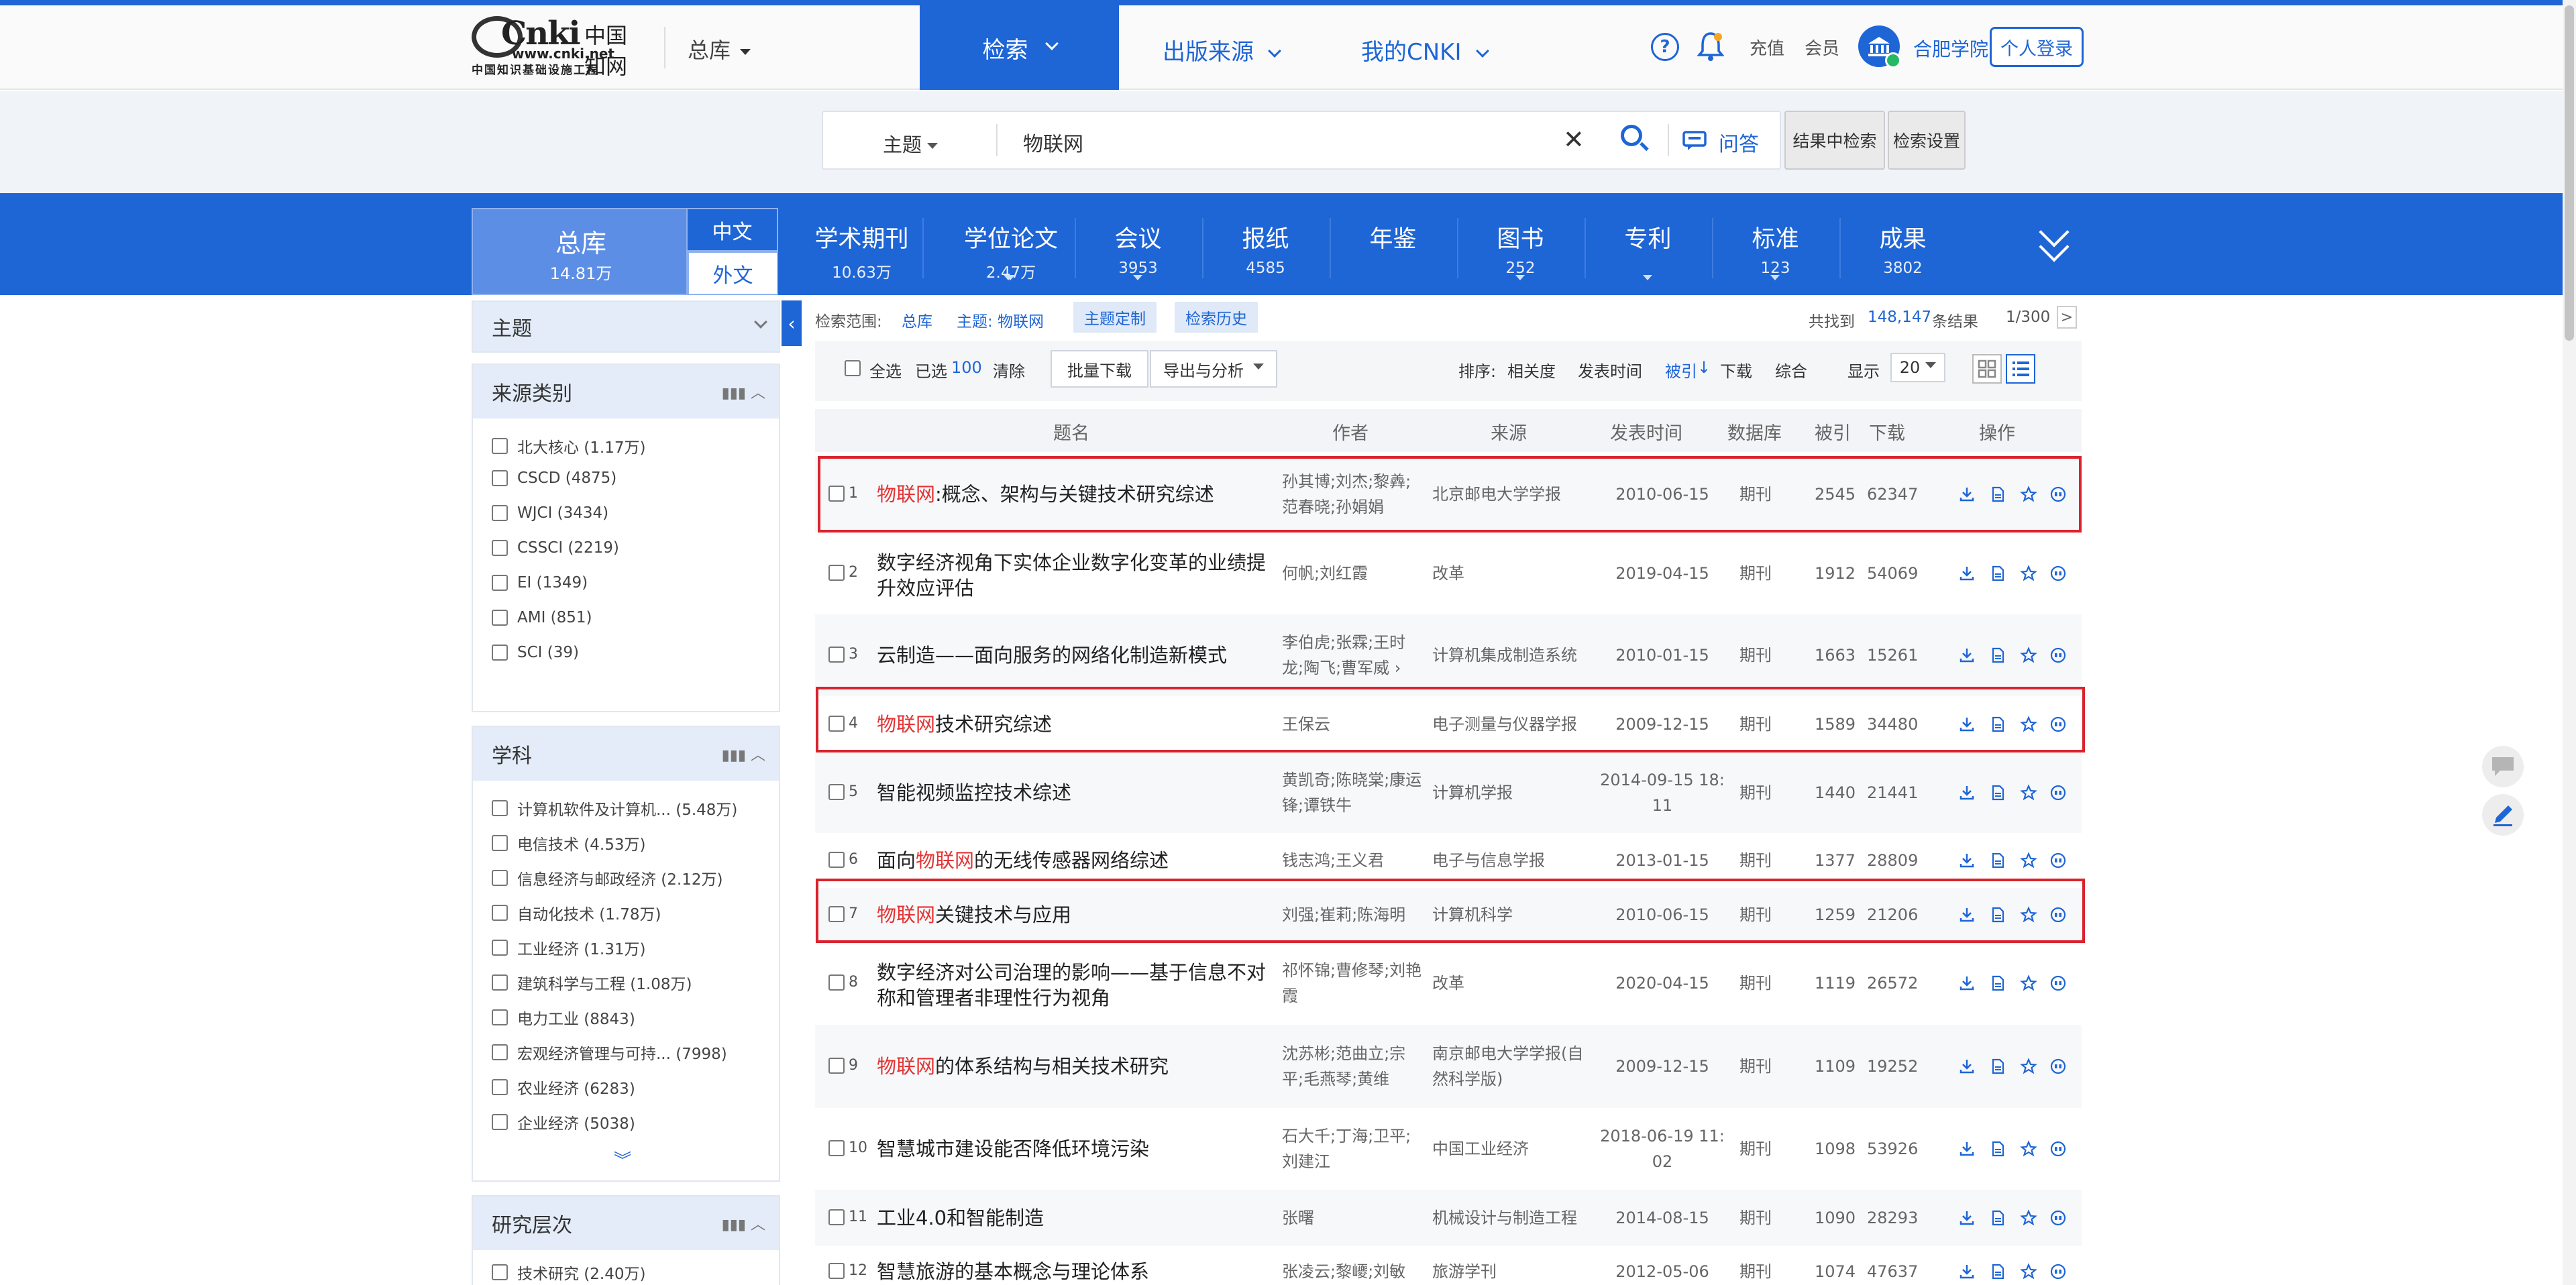  Describe the element at coordinates (1222, 50) in the screenshot. I see `nav-publication-source: 出版来源` at that location.